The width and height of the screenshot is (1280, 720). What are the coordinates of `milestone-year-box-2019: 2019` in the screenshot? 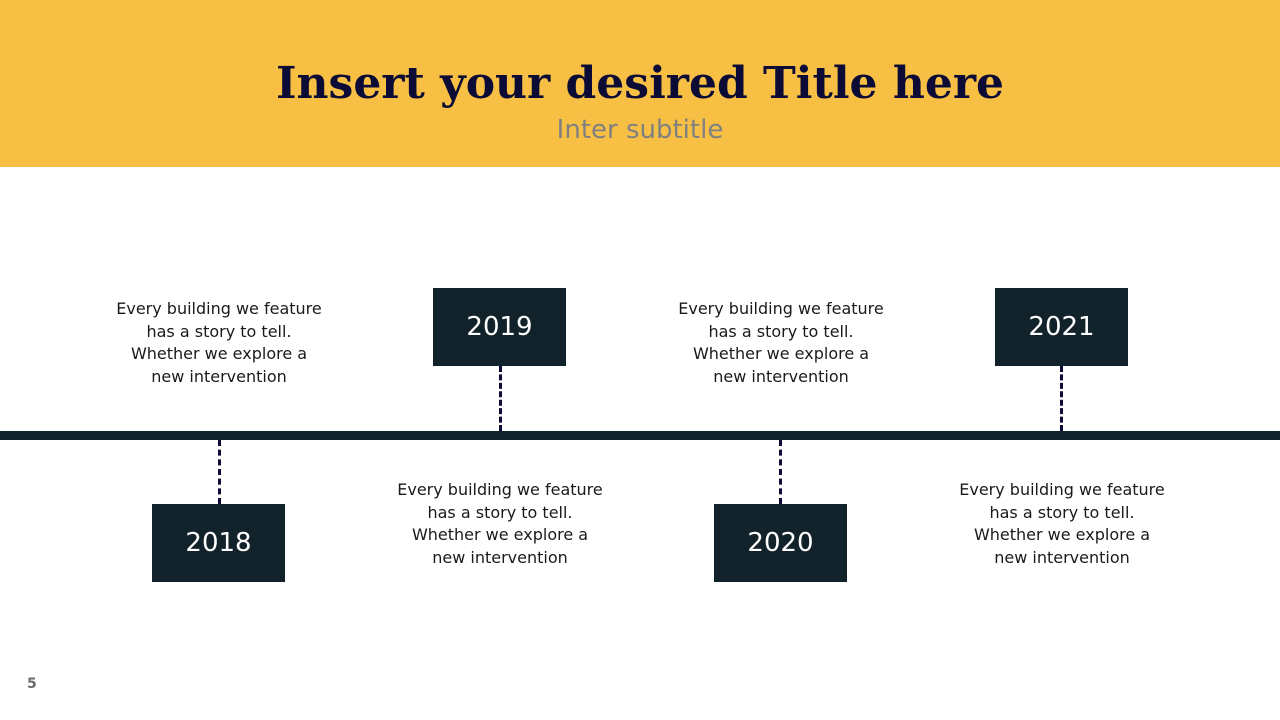 It's located at (499, 327).